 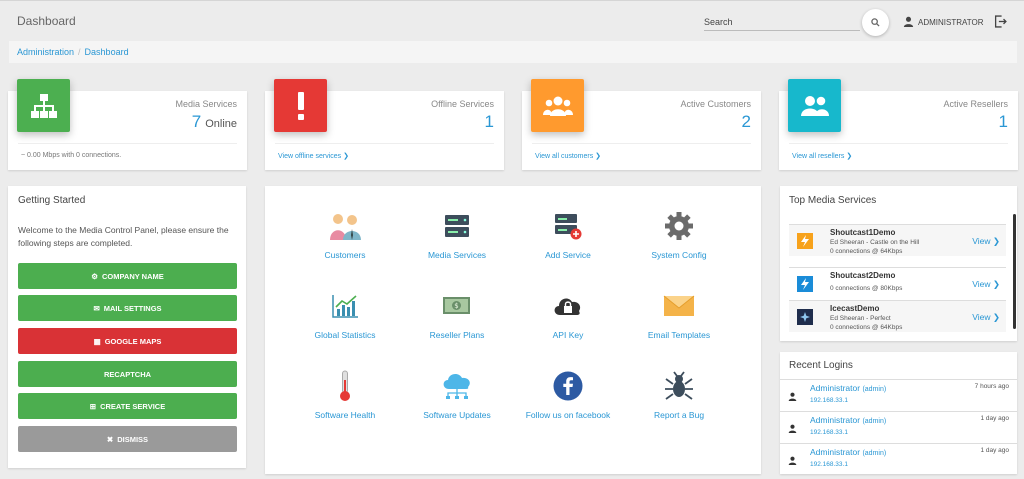 I want to click on view-all-resellers-link: View all resellers ❯, so click(x=822, y=156).